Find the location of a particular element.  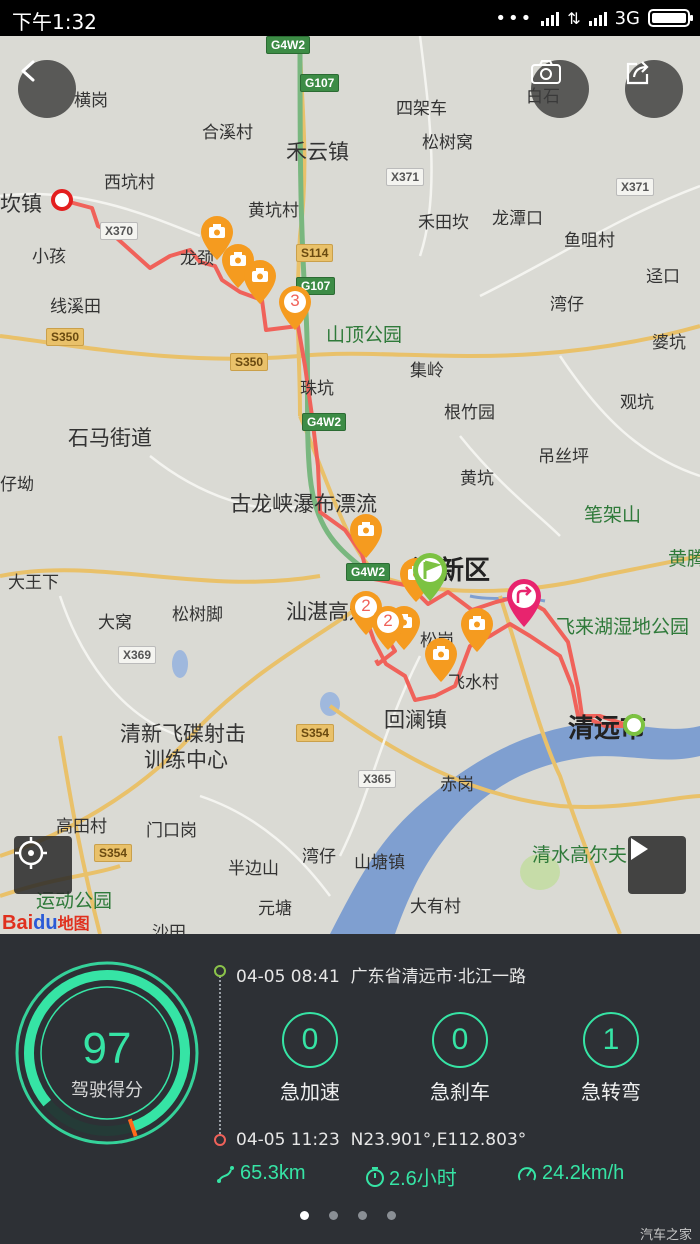

play-button is located at coordinates (657, 865).